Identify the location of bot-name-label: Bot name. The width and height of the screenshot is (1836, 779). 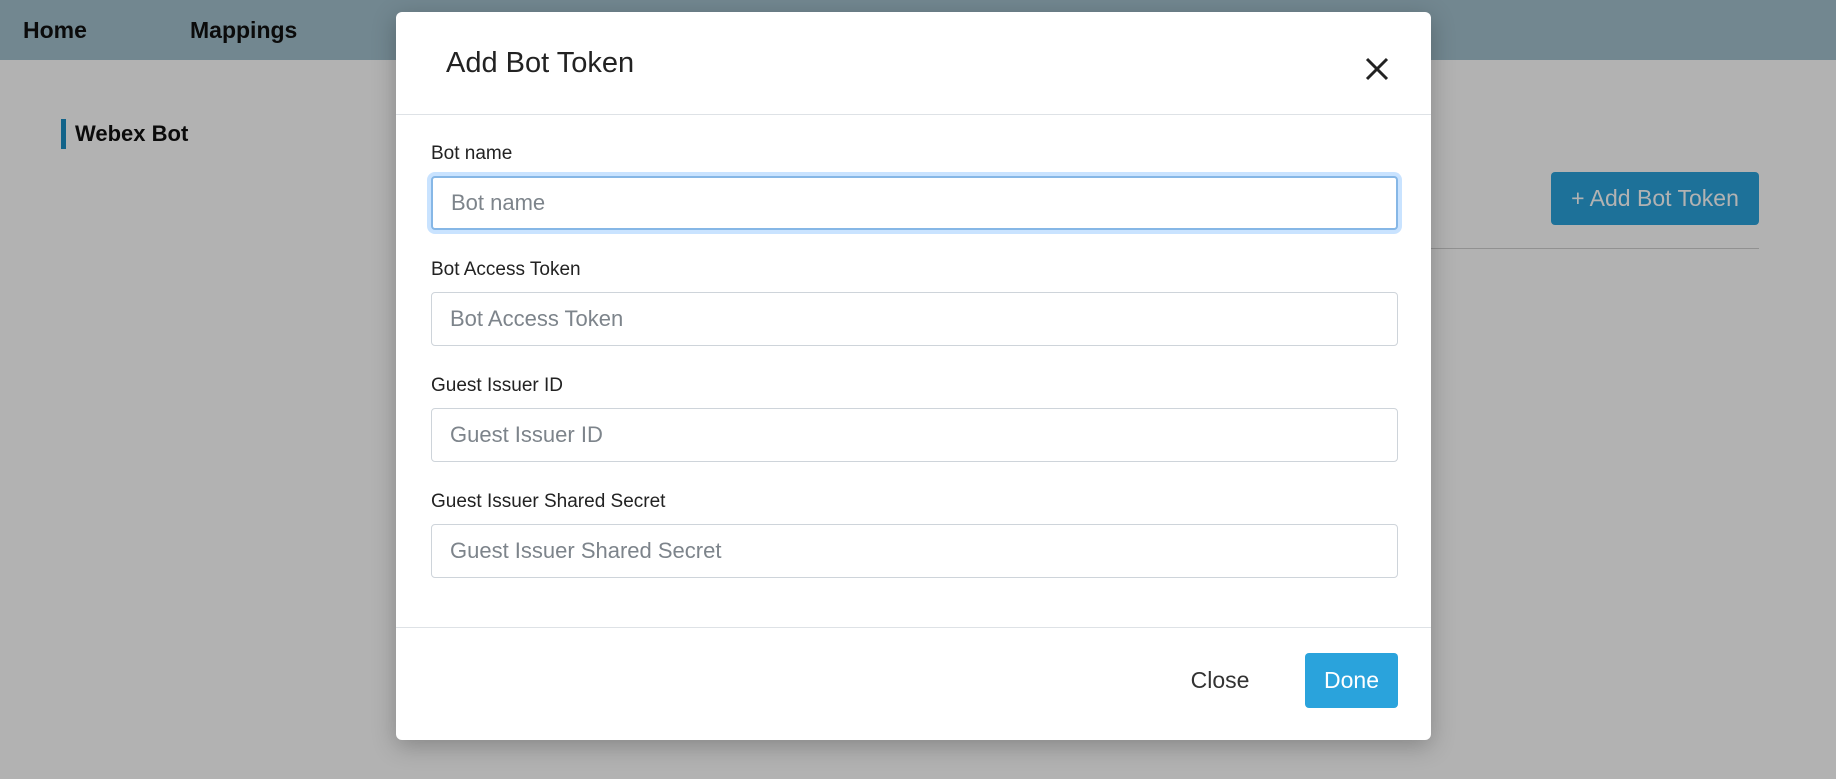
(472, 153).